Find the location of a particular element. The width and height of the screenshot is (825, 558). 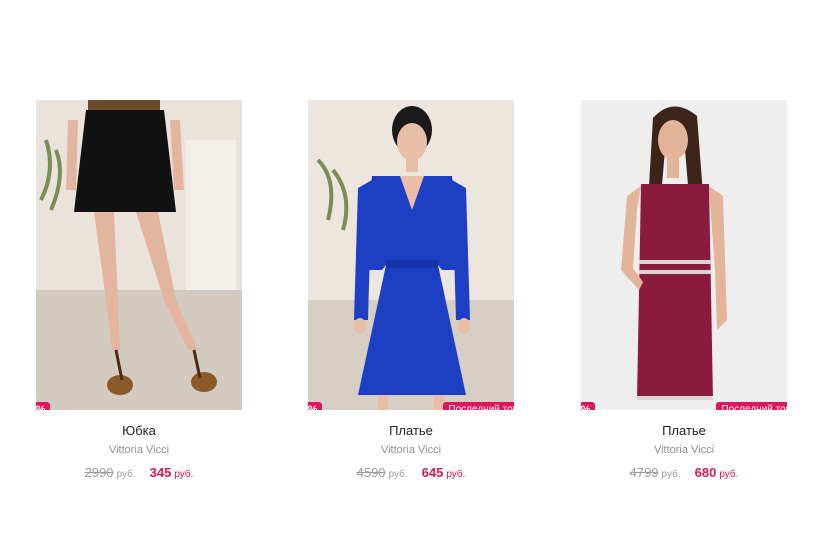

product-photo-burgundy-dress is located at coordinates (684, 255).